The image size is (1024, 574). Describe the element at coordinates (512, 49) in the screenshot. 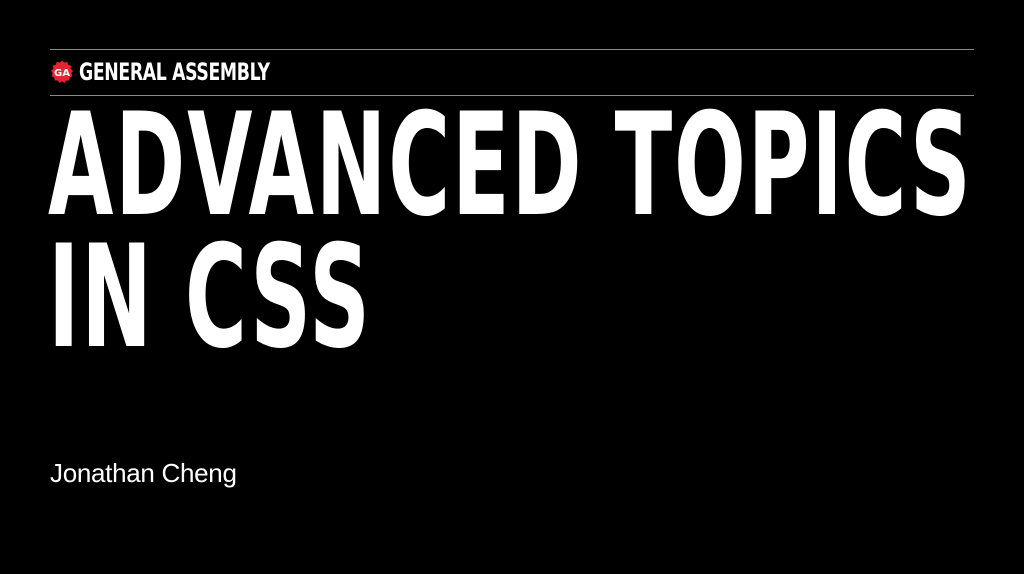

I see `header-top-divider` at that location.